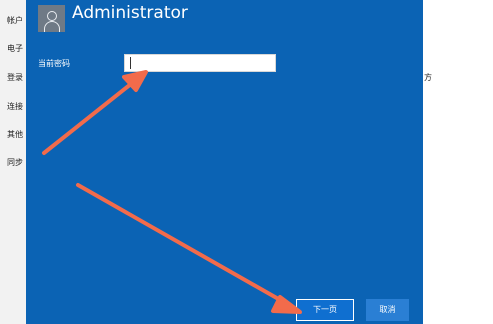  I want to click on bg-item-signin: 登录, so click(15, 77).